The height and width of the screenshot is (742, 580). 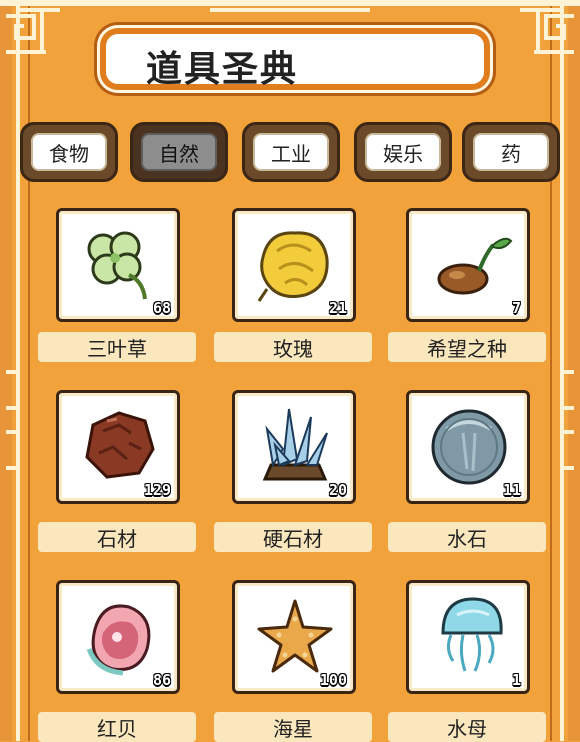 I want to click on item-slot-red-shell: 86, so click(x=118, y=637).